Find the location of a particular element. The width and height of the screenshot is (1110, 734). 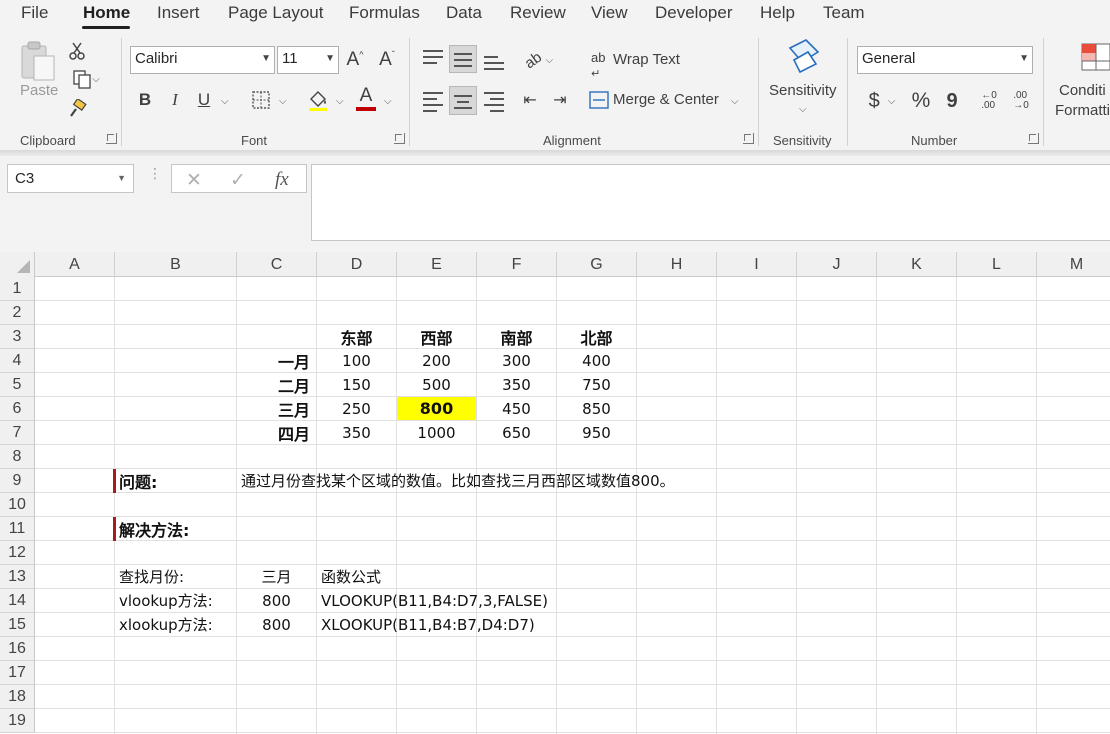

month-value-cell: 三月 is located at coordinates (276, 576).